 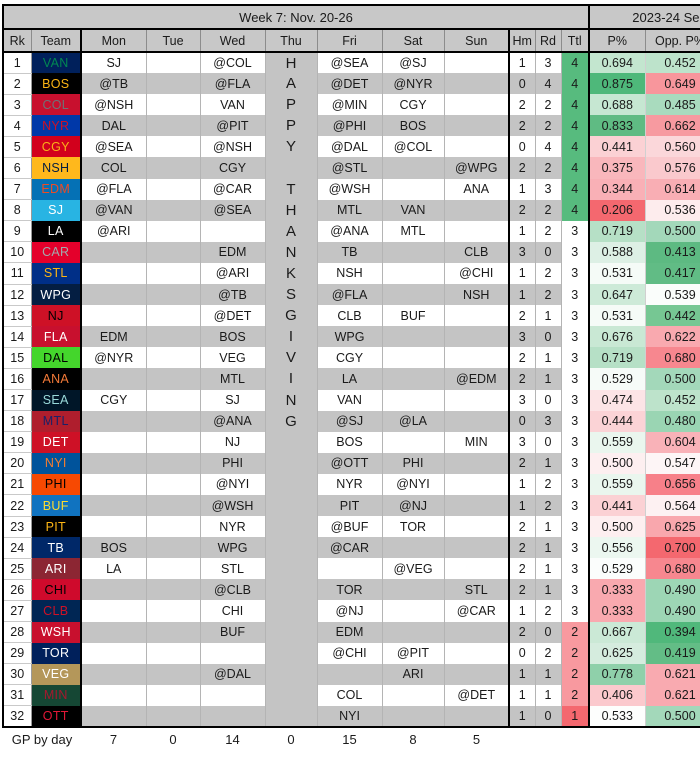 I want to click on game-cell-sat: ARI, so click(x=413, y=674).